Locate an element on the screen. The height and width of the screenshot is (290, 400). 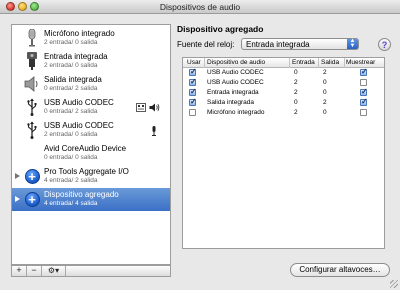
device-name: Pro Tools Aggregate I/O is located at coordinates (86, 171).